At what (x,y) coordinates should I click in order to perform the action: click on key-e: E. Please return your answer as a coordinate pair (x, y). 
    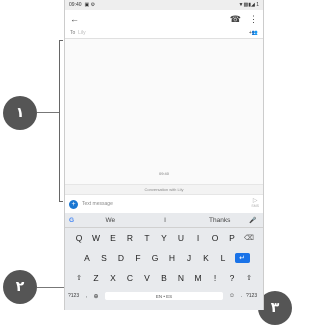
    Looking at the image, I should click on (113, 238).